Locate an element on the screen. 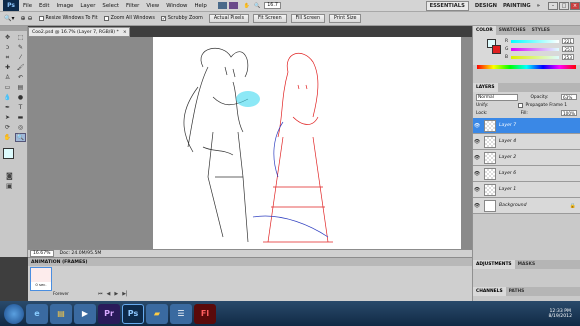 The image size is (580, 326). tab-channels: CHANNELS is located at coordinates (489, 291).